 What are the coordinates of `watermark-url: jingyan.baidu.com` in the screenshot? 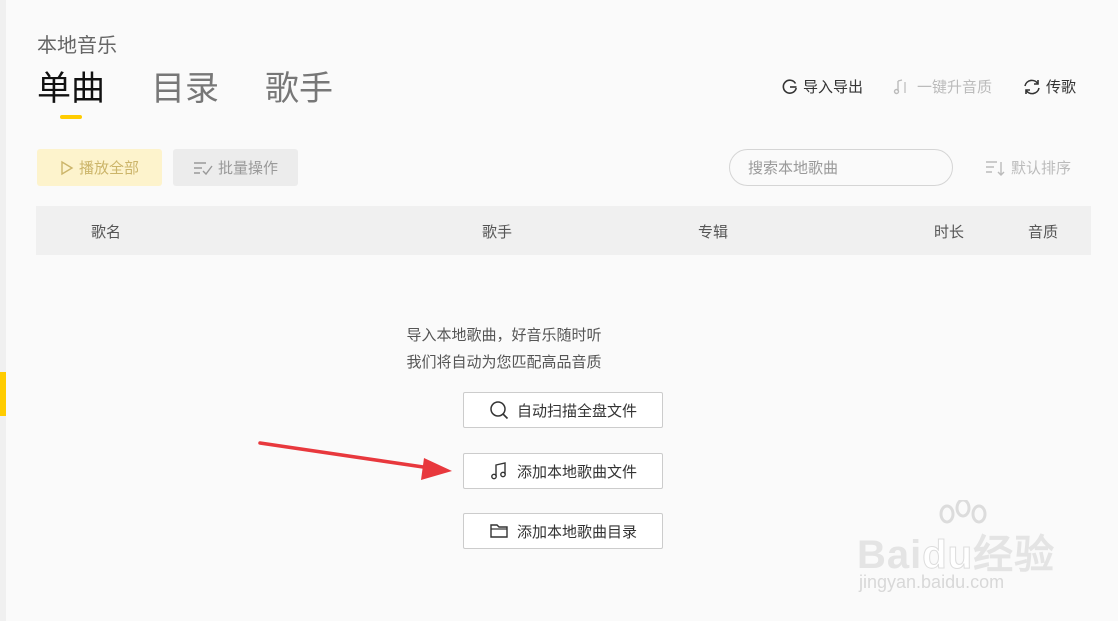 It's located at (932, 582).